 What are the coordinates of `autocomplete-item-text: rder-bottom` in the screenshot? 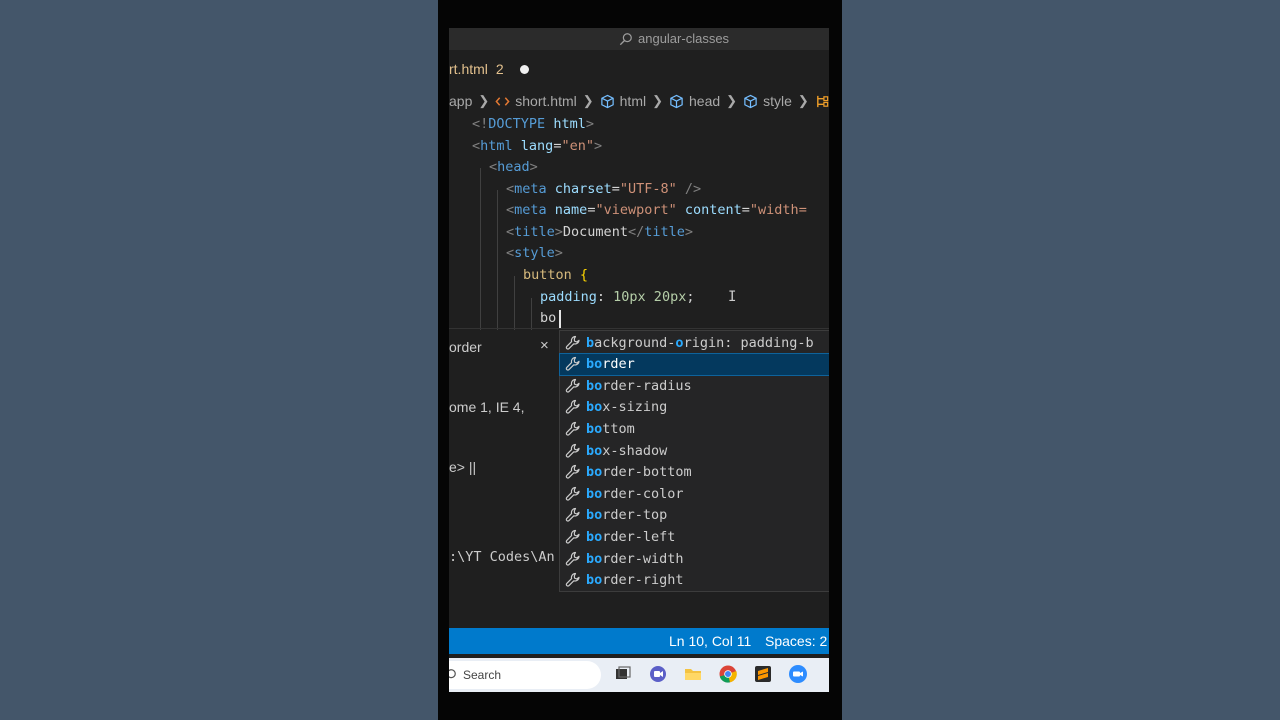 It's located at (647, 472).